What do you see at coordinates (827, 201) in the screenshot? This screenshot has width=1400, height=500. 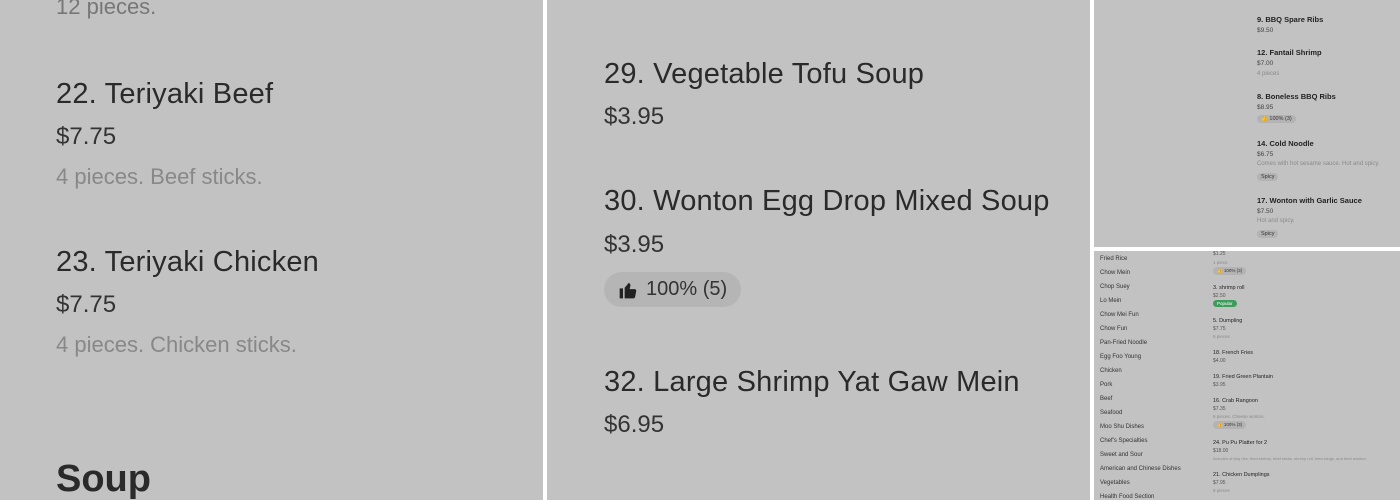 I see `item-name: 30. Wonton Egg Drop Mixed Soup` at bounding box center [827, 201].